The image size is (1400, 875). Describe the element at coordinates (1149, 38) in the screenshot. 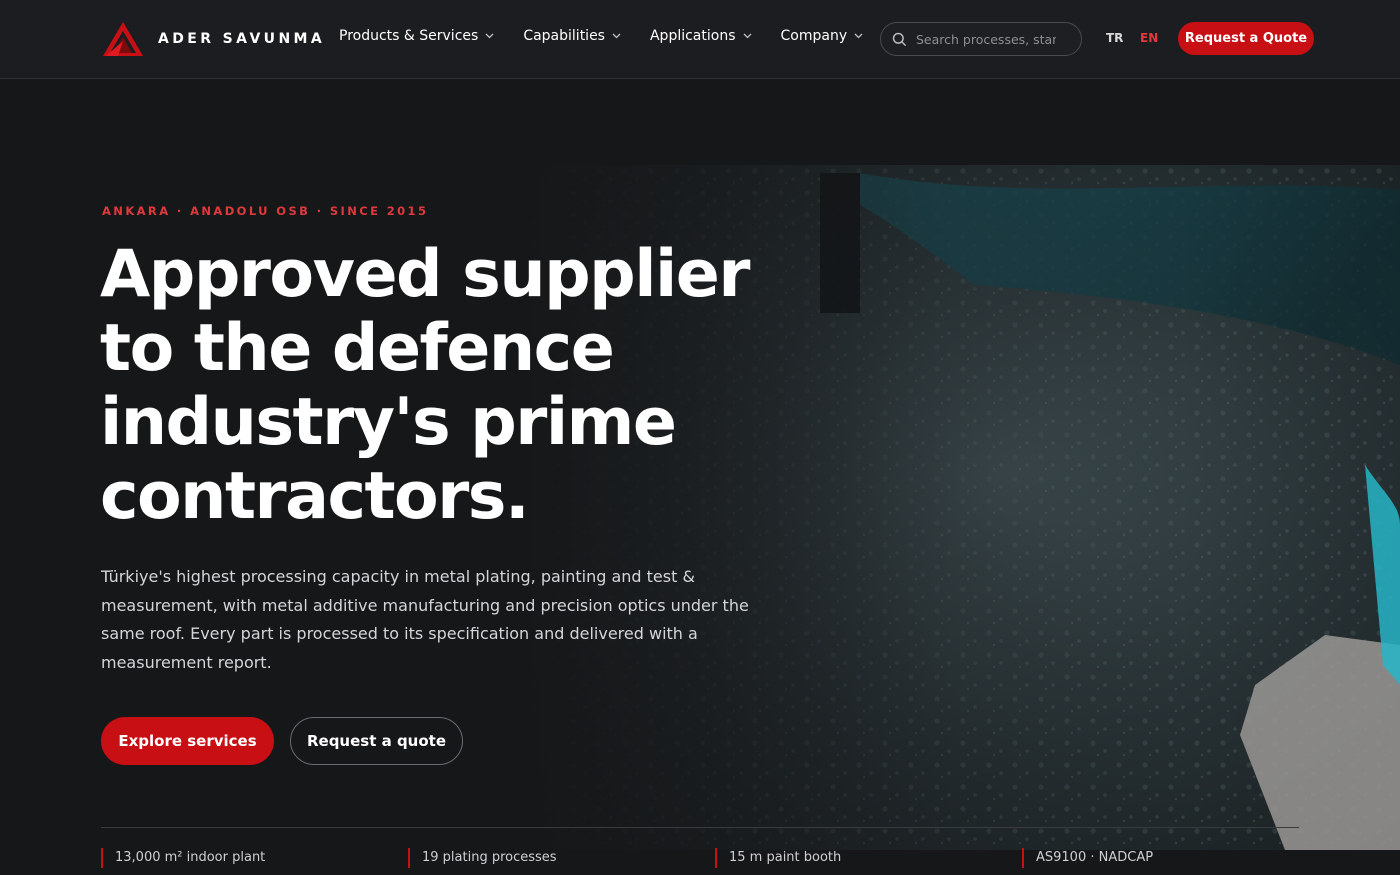

I see `language-en-link: EN` at that location.